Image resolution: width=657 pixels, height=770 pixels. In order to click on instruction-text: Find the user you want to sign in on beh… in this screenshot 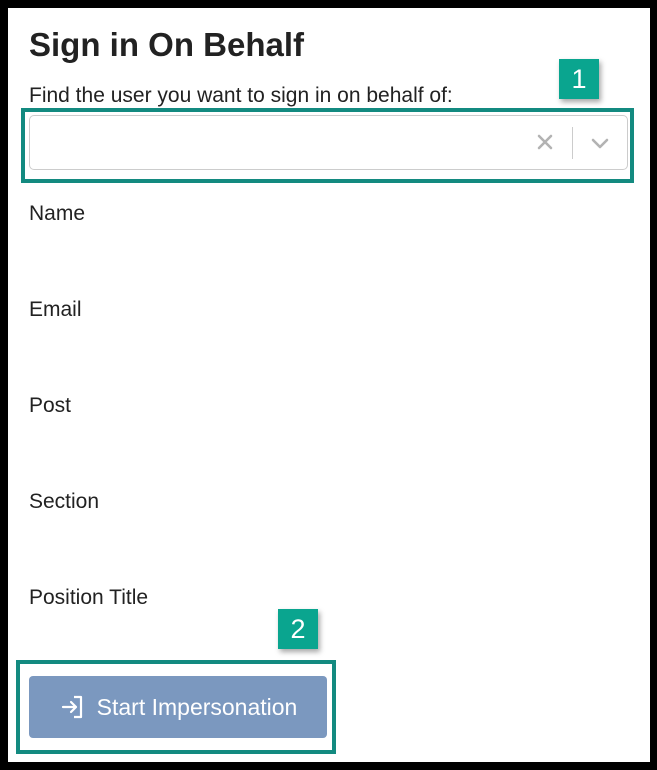, I will do `click(241, 95)`.